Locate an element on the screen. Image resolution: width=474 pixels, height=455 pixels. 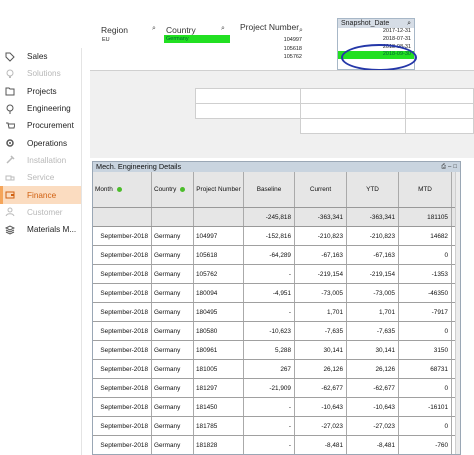
sidebar-item-customer: Customer is located at coordinates (40, 212).